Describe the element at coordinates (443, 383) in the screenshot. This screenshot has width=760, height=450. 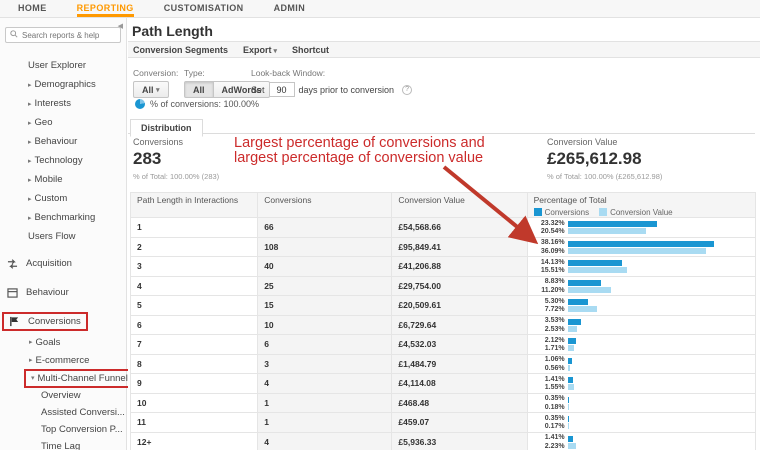
I see `table-row: 9 4 £4,114.08 1.41% 1.55%` at that location.